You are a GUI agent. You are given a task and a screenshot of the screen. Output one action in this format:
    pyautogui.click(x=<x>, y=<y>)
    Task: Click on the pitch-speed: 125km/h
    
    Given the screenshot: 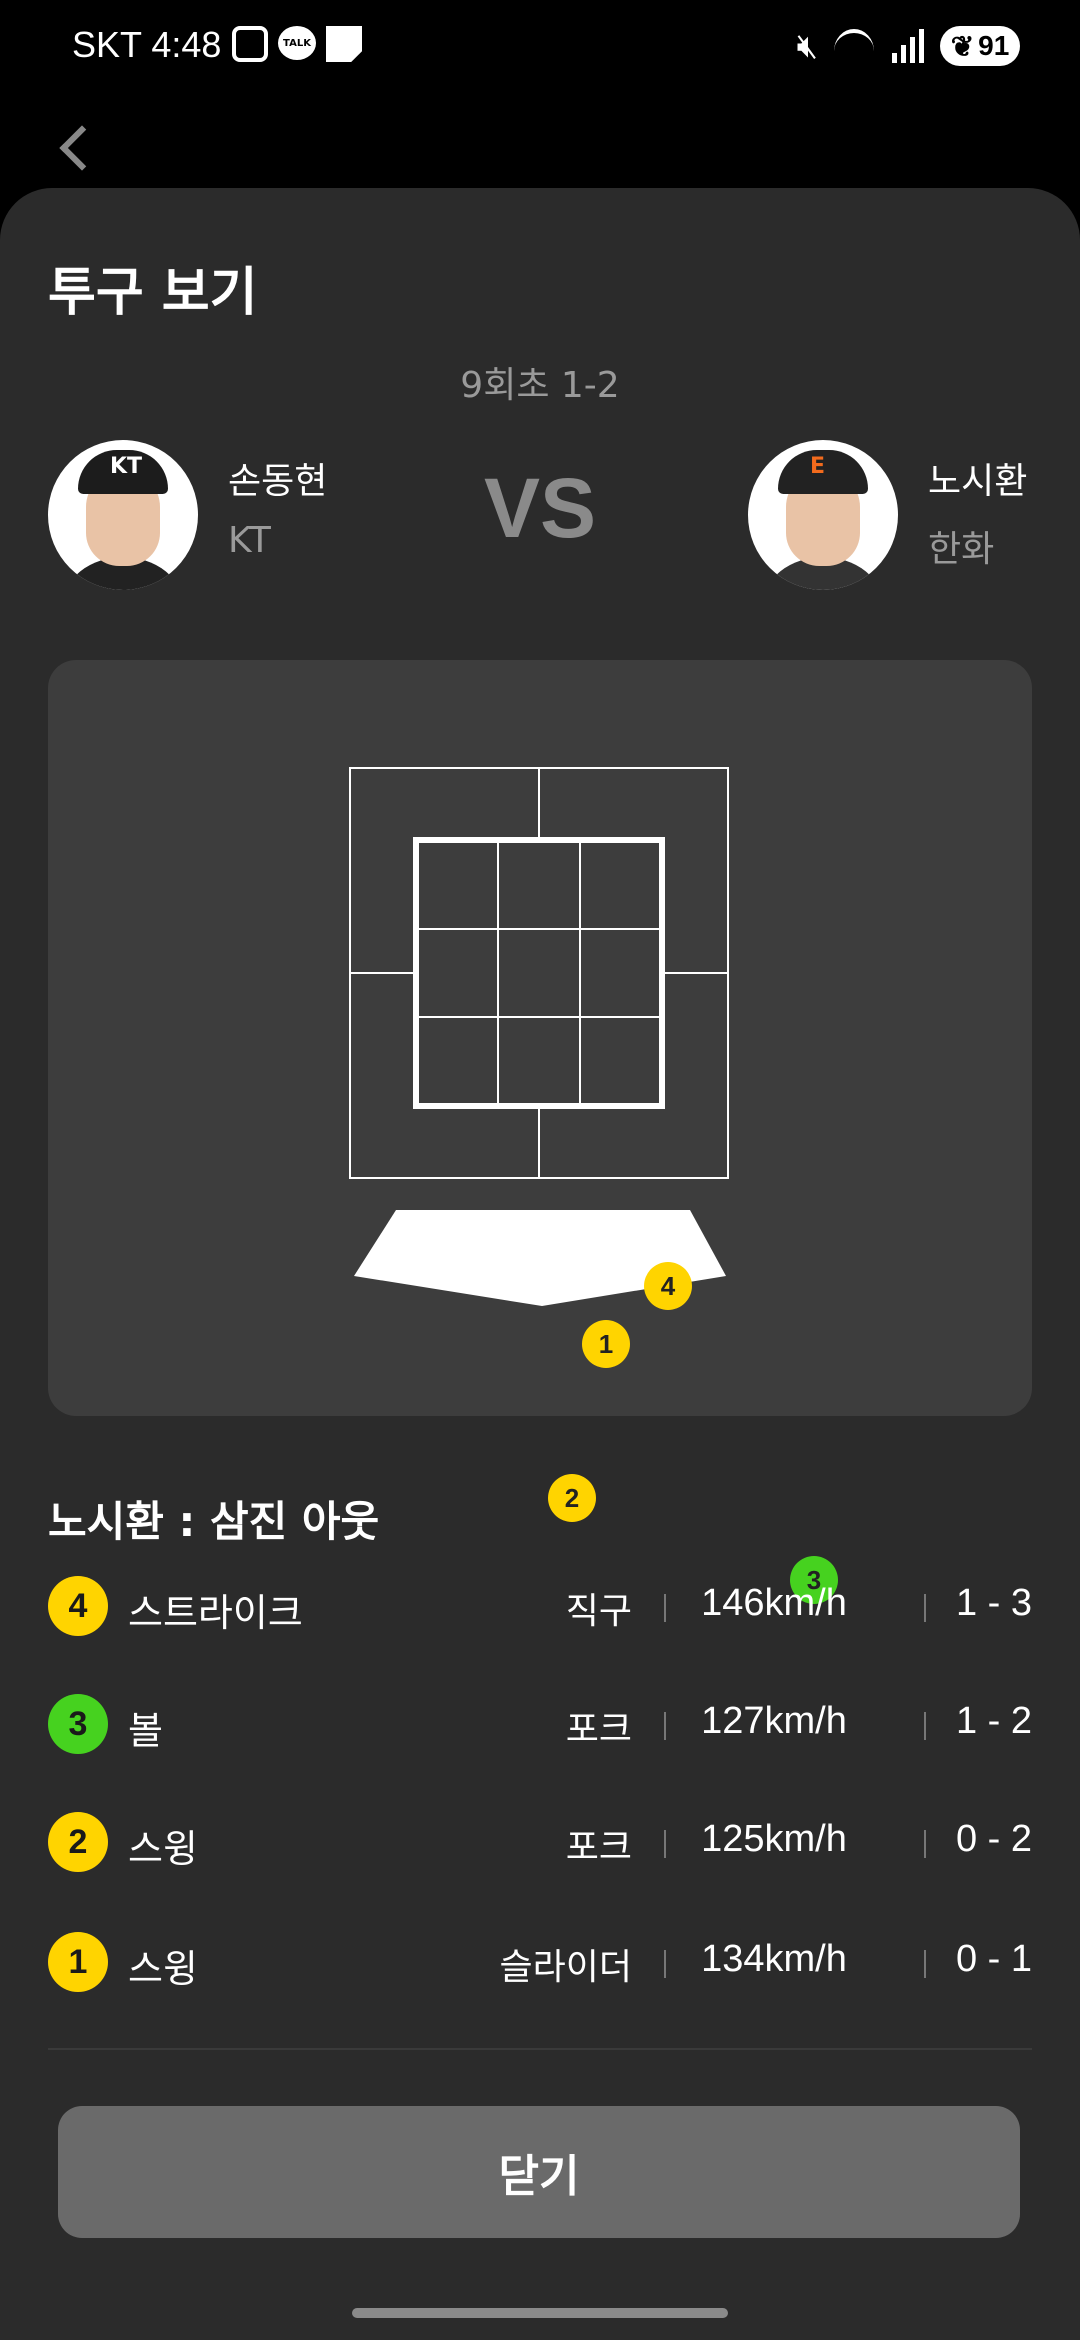 What is the action you would take?
    pyautogui.click(x=774, y=1839)
    